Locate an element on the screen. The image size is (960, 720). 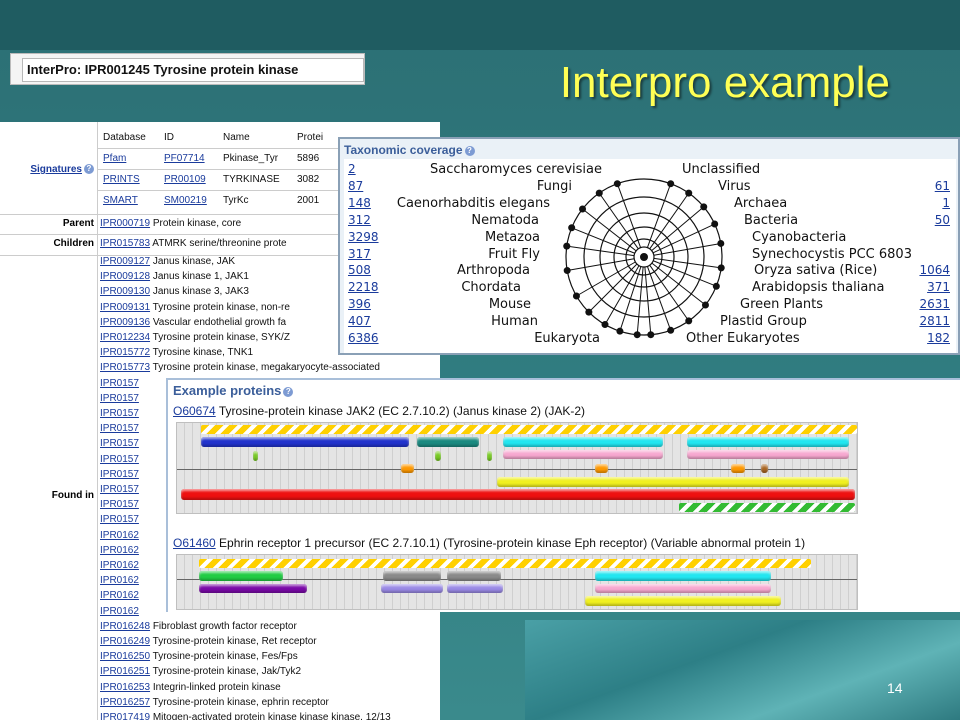
found-in-row: IPR009130 Janus kinase 3, JAK3 is located at coordinates (174, 293).